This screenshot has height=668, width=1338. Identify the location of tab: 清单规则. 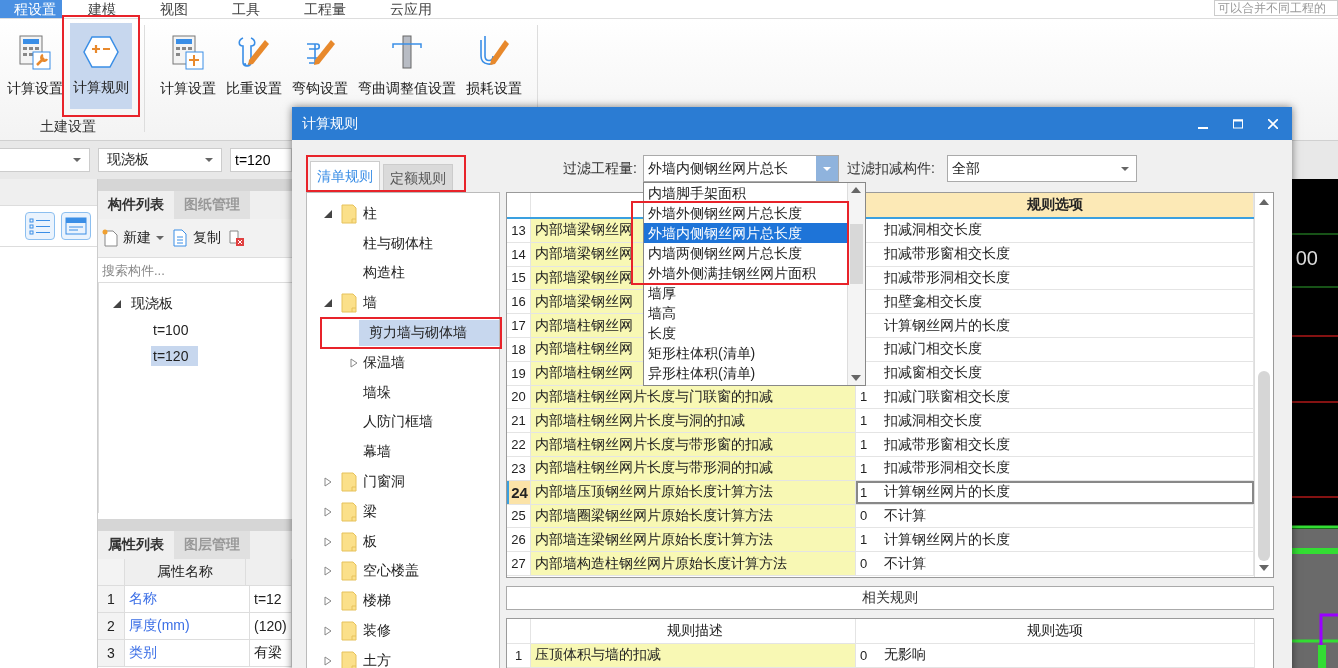
(345, 176).